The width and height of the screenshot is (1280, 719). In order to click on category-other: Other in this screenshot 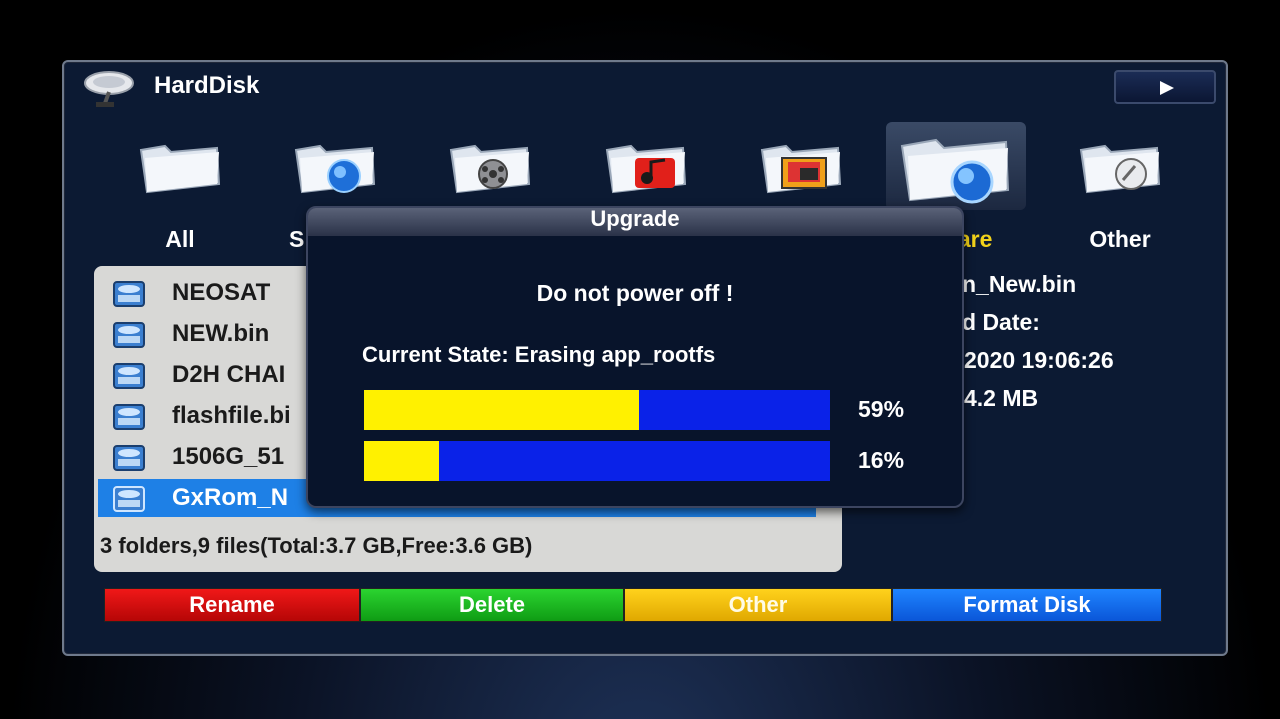, I will do `click(1120, 187)`.